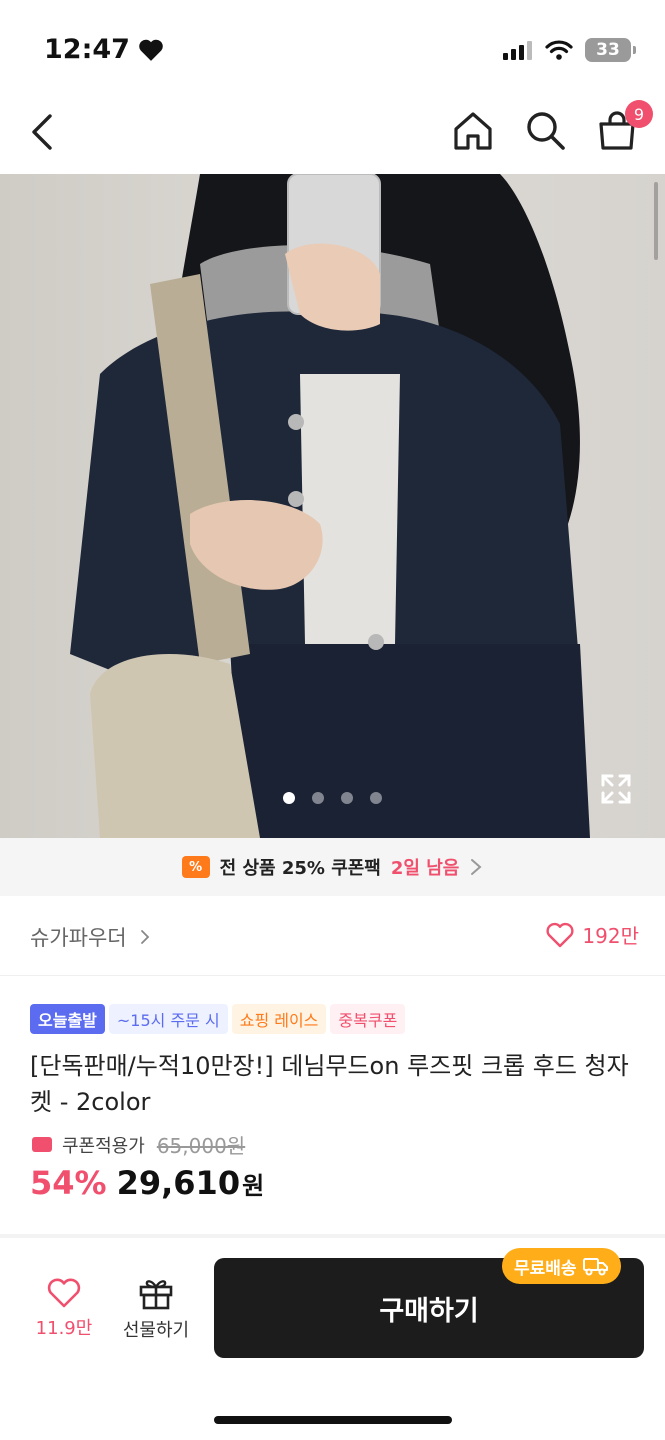  What do you see at coordinates (42, 1144) in the screenshot?
I see `coupon-ticket-icon` at bounding box center [42, 1144].